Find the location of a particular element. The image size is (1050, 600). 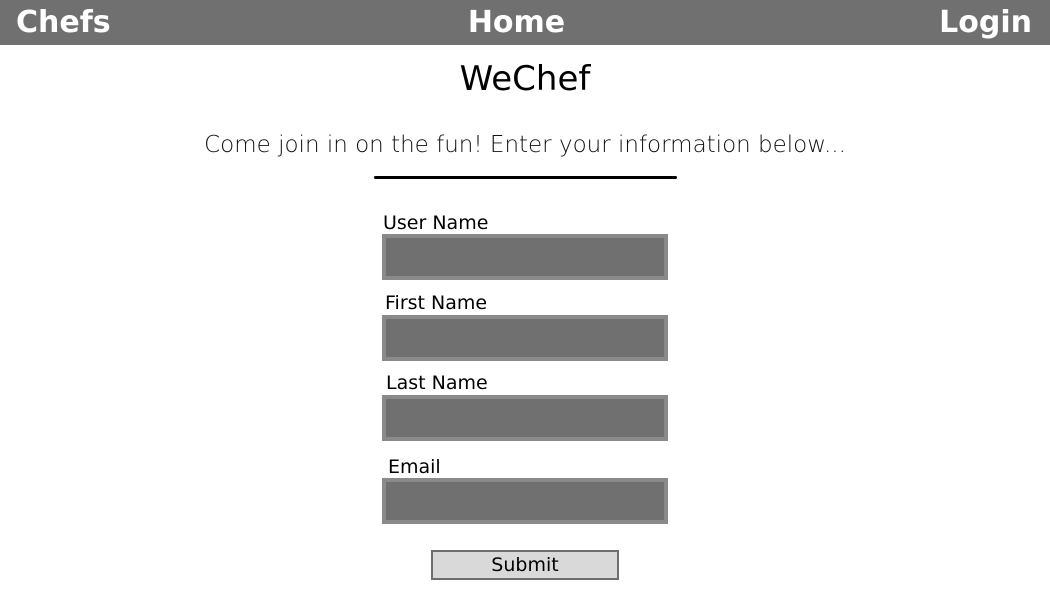

top-nav-bar: Chefs Home Login is located at coordinates (525, 22).